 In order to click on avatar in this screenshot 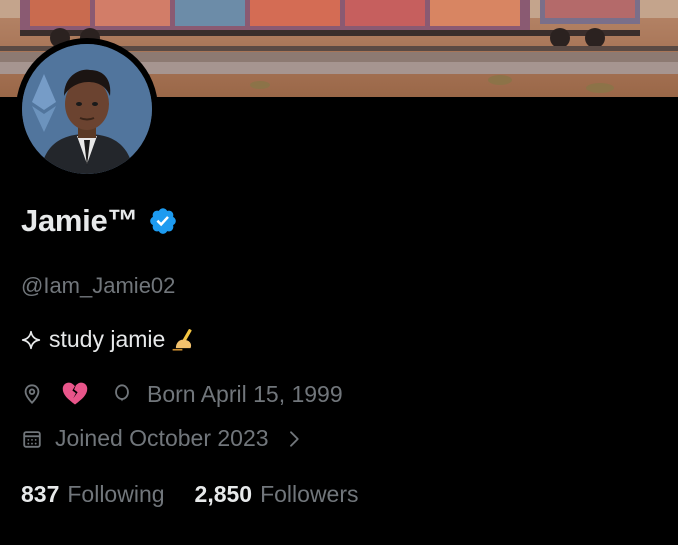, I will do `click(87, 109)`.